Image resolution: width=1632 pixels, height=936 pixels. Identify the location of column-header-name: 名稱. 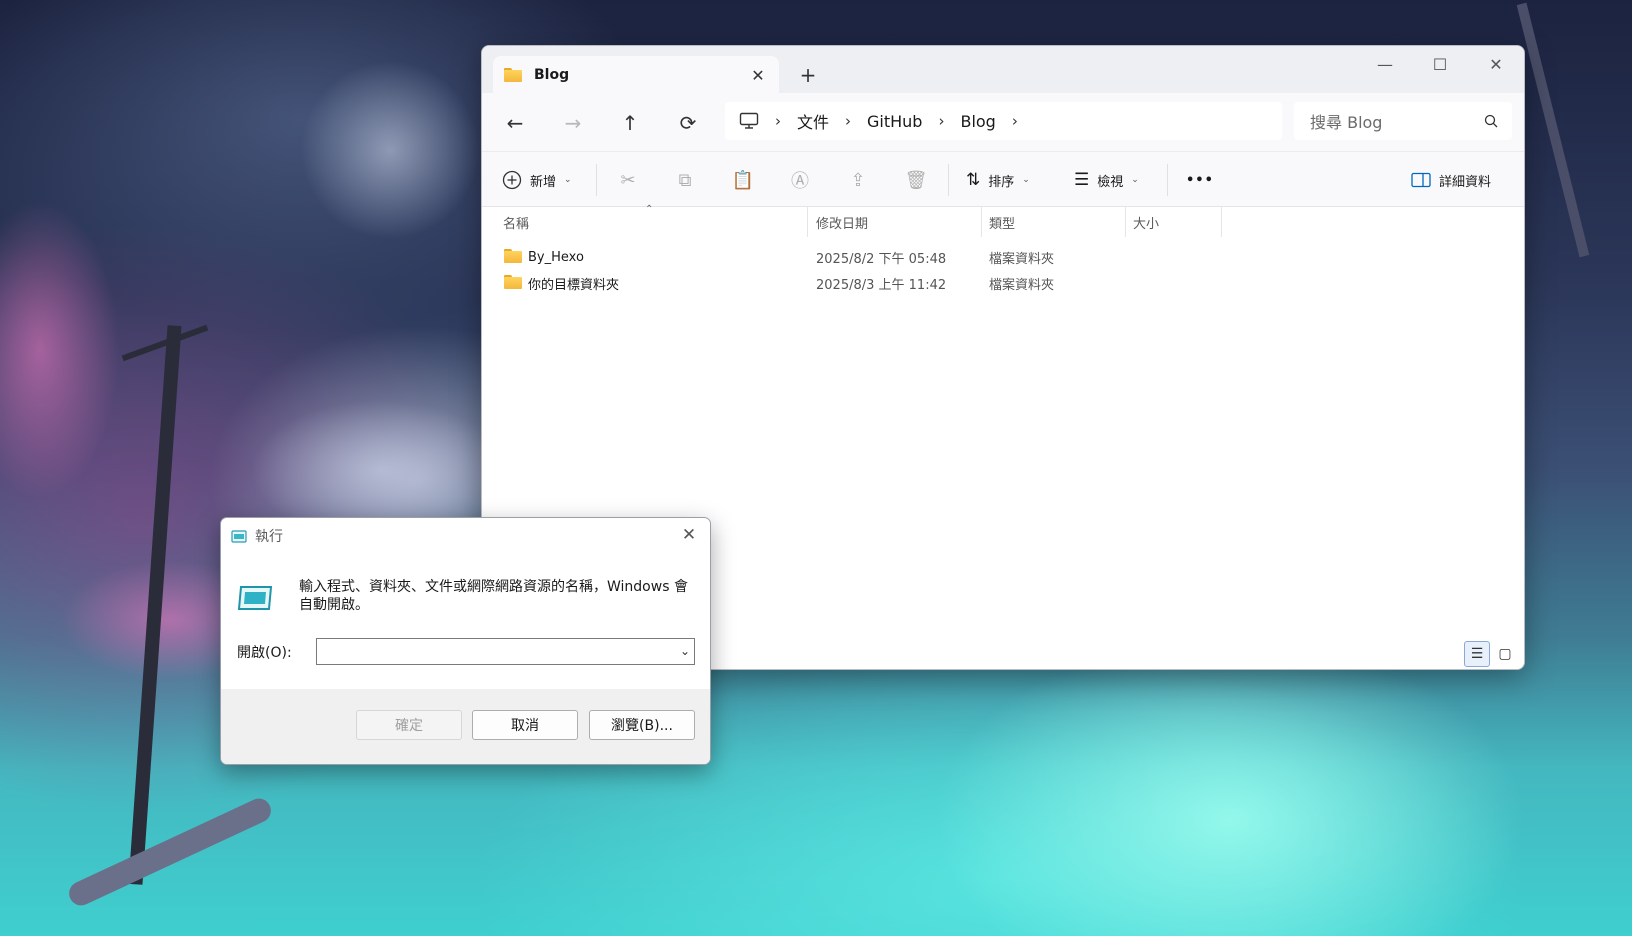
(516, 222).